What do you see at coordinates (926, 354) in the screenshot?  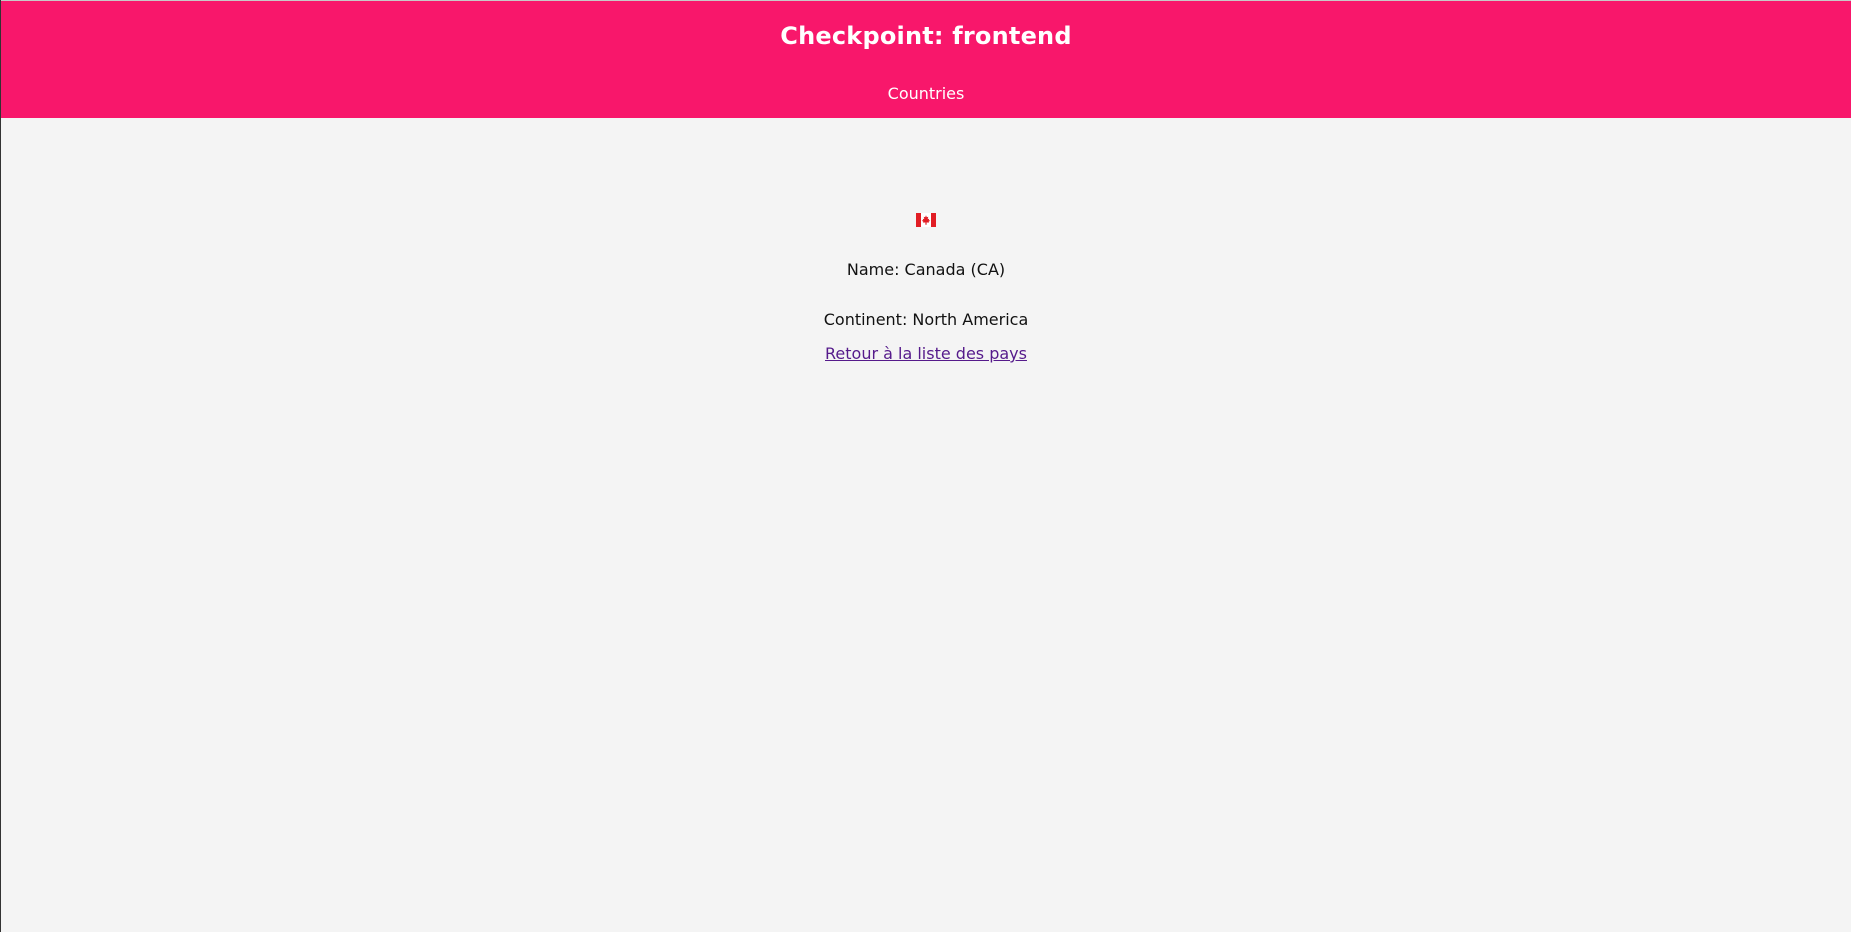 I see `back-to-country-list-link: Retour à la liste des pays` at bounding box center [926, 354].